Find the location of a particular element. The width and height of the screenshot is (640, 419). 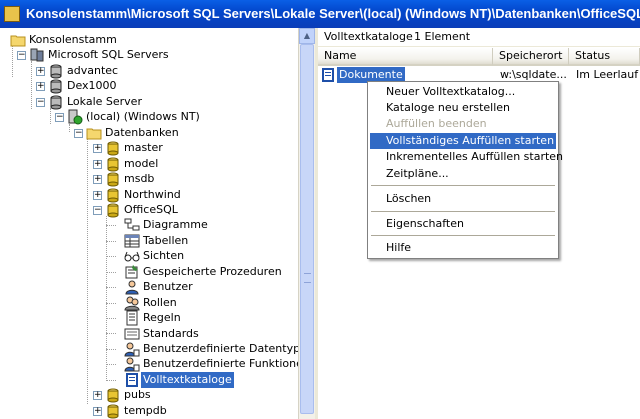

tree-item-label: Regeln is located at coordinates (162, 317).